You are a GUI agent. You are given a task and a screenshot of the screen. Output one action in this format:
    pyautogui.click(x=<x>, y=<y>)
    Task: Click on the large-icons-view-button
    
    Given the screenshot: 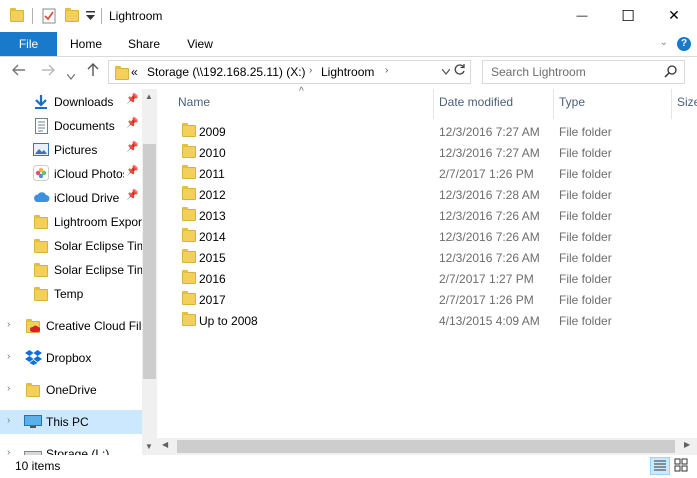 What is the action you would take?
    pyautogui.click(x=682, y=466)
    